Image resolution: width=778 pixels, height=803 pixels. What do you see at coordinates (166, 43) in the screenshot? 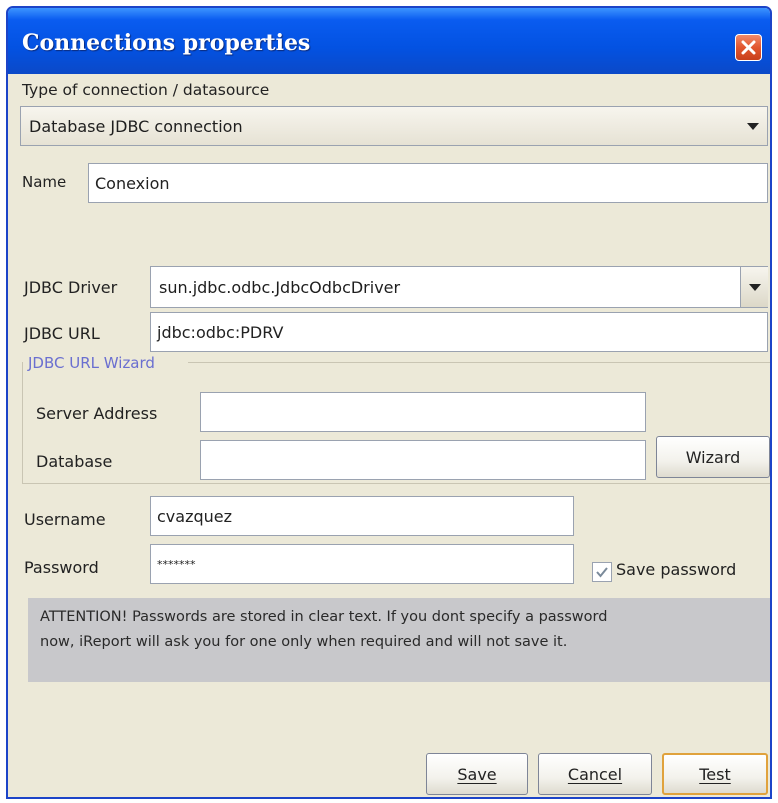
I see `dialog-title: Connections properties` at bounding box center [166, 43].